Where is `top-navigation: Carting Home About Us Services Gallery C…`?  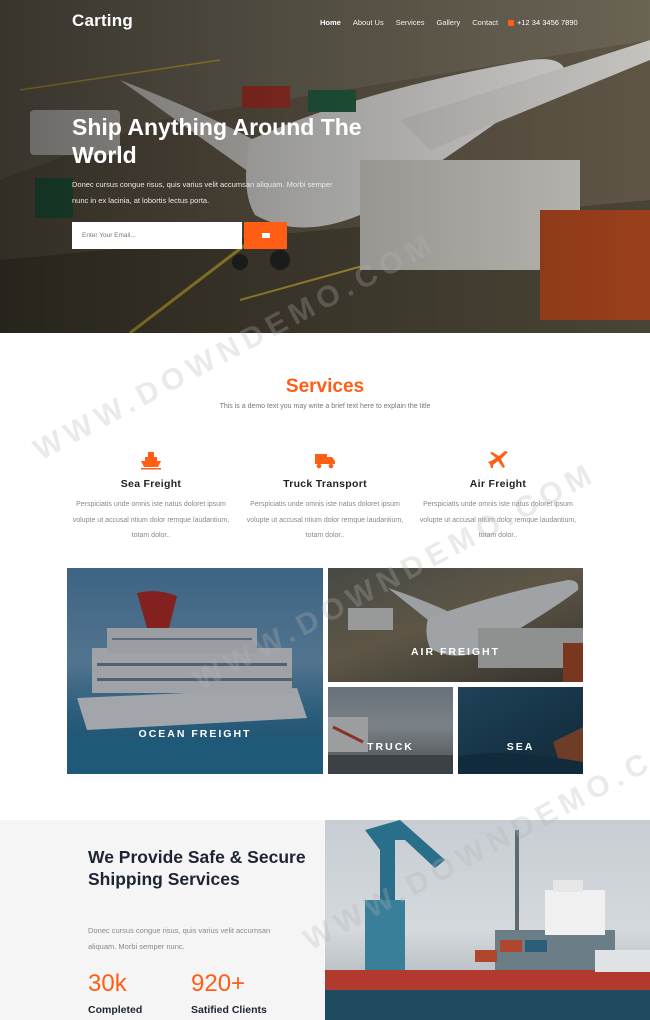
top-navigation: Carting Home About Us Services Gallery C… is located at coordinates (325, 22).